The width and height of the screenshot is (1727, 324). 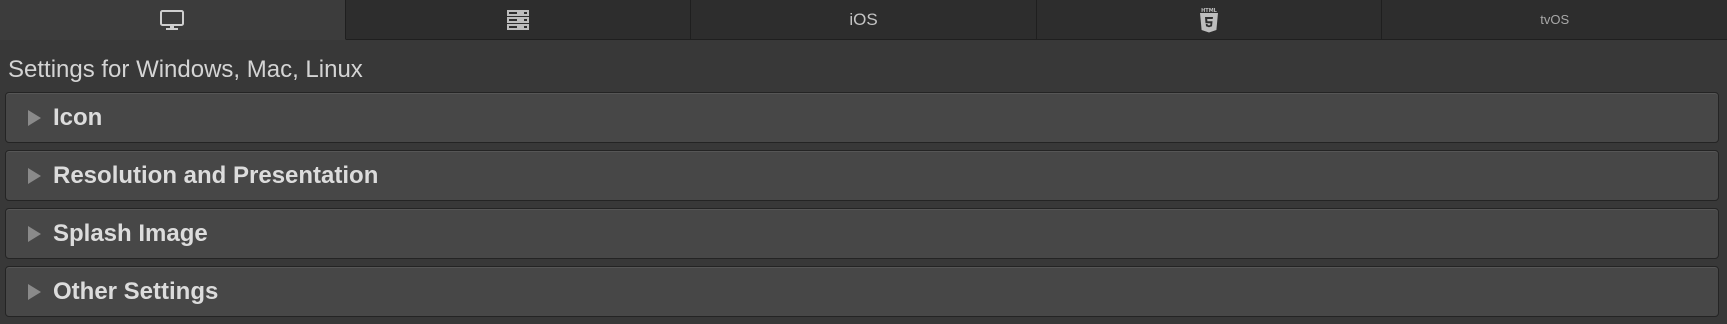 I want to click on tab-standalone, so click(x=173, y=20).